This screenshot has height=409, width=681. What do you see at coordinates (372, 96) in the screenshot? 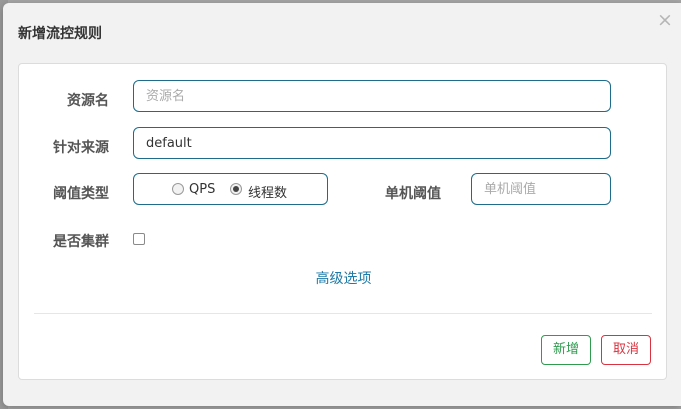
I see `resource-name-input` at bounding box center [372, 96].